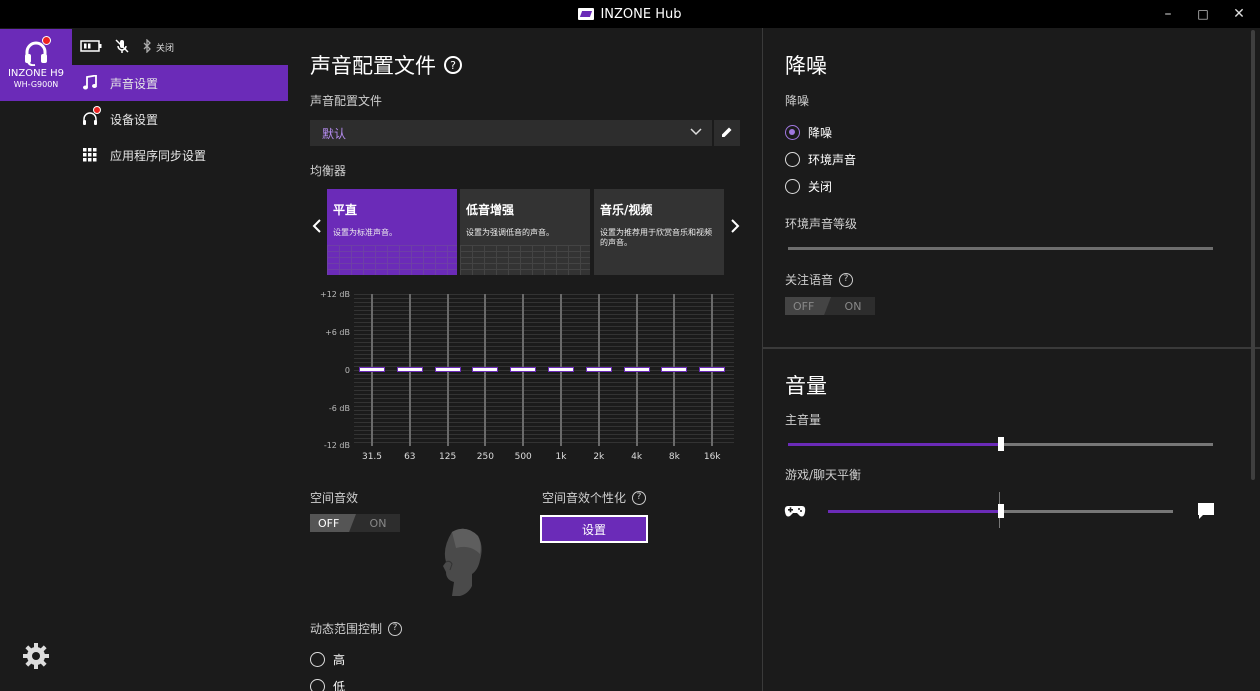  Describe the element at coordinates (806, 66) in the screenshot. I see `nc-title: 降噪` at that location.